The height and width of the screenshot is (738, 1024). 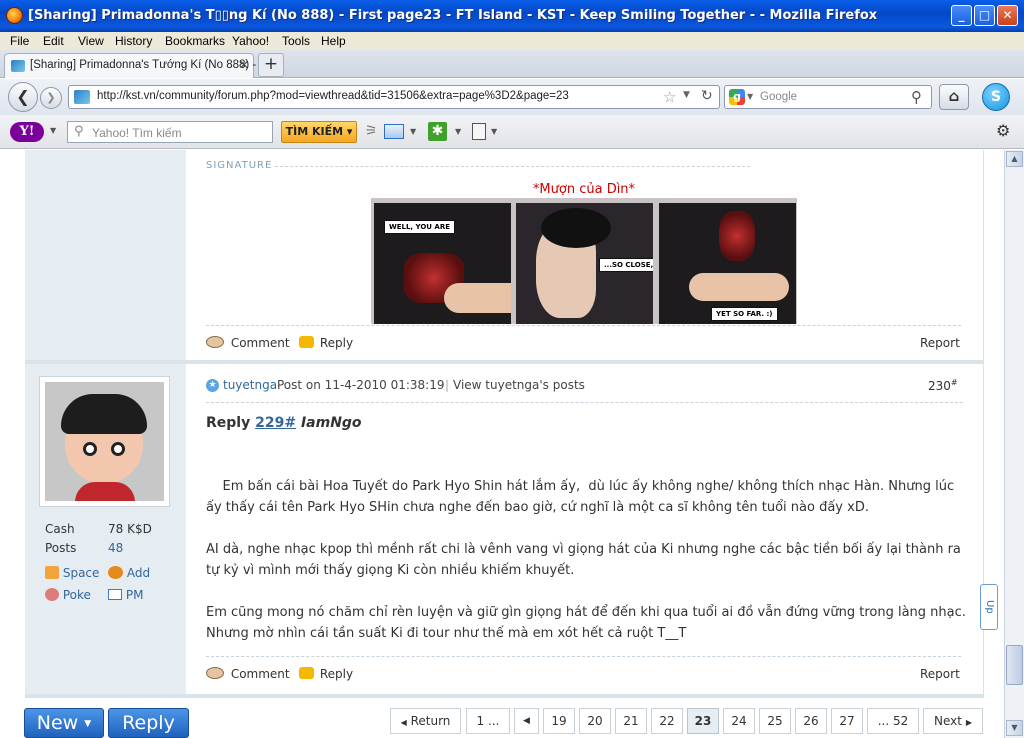 I want to click on tab-close-icon: ✕, so click(x=244, y=65).